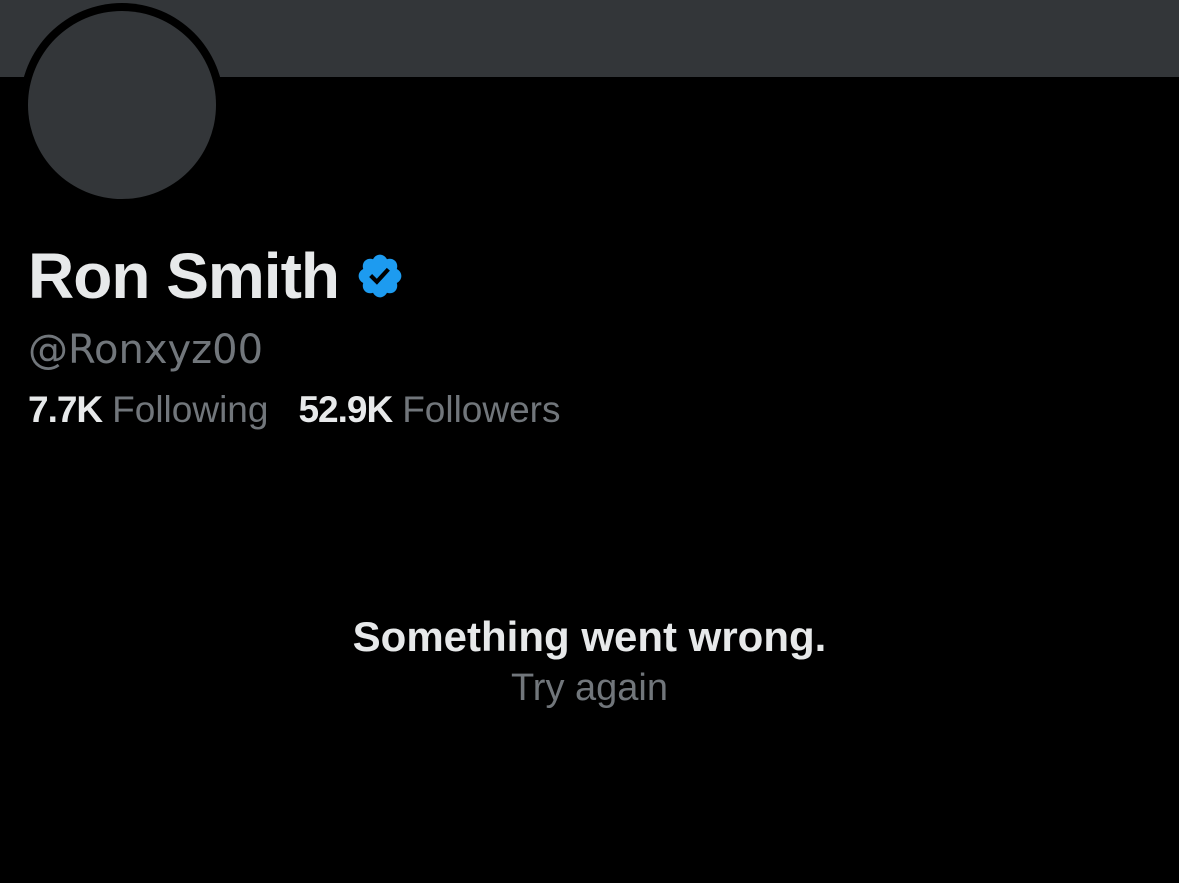 This screenshot has width=1179, height=883. What do you see at coordinates (190, 409) in the screenshot?
I see `following-label: Following` at bounding box center [190, 409].